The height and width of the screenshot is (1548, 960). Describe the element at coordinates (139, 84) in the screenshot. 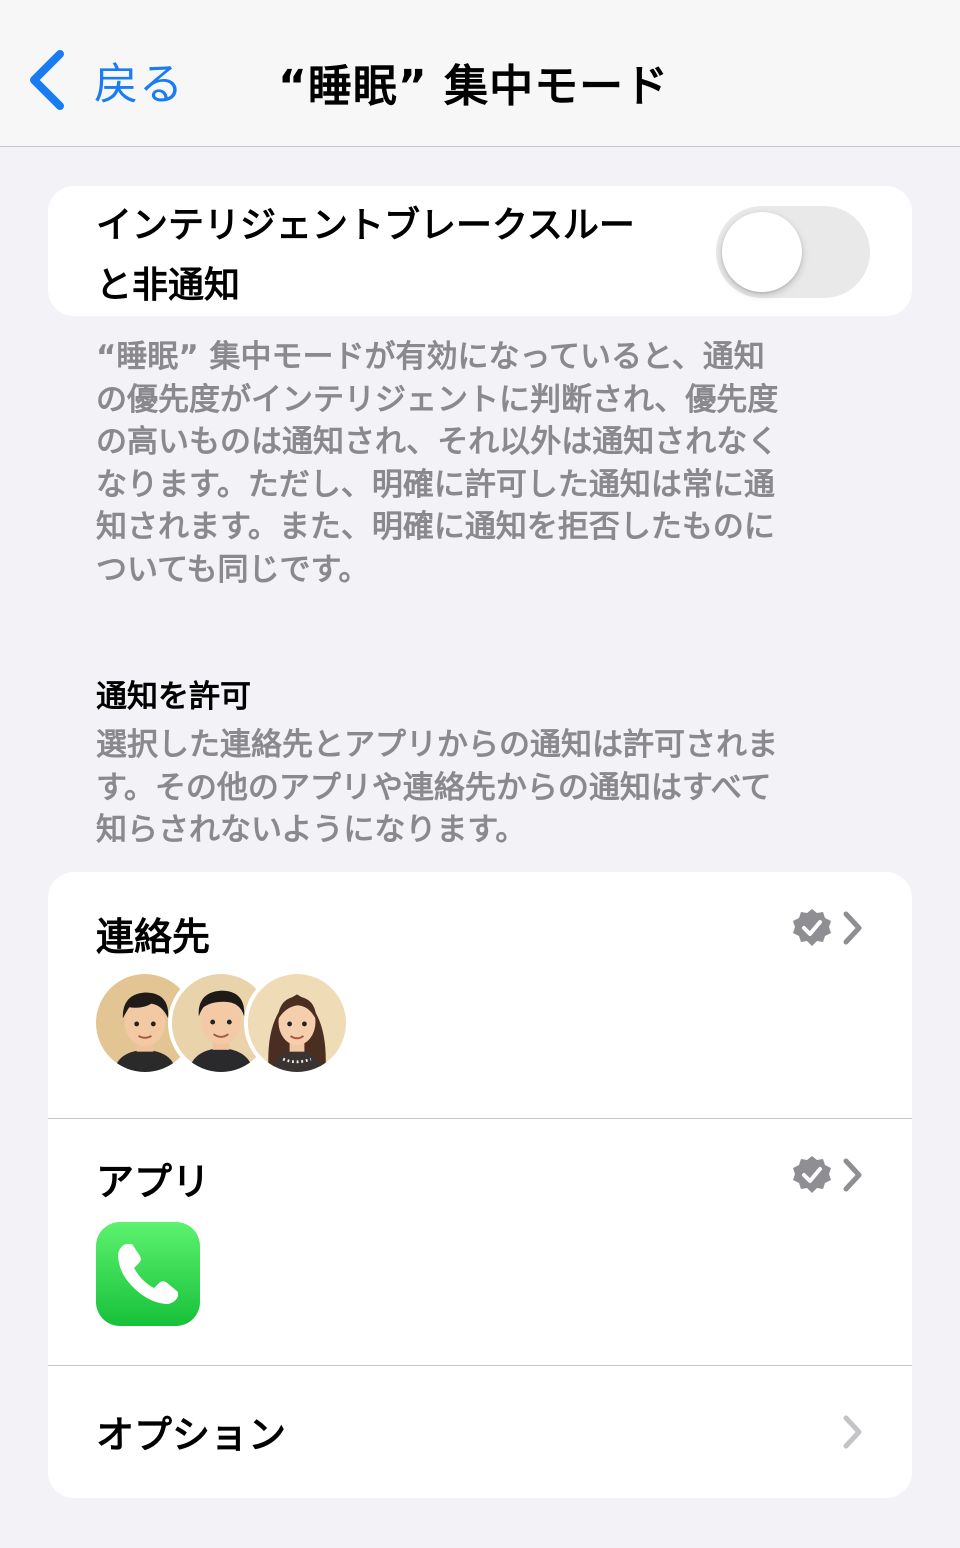

I see `back-label: 戻る` at that location.